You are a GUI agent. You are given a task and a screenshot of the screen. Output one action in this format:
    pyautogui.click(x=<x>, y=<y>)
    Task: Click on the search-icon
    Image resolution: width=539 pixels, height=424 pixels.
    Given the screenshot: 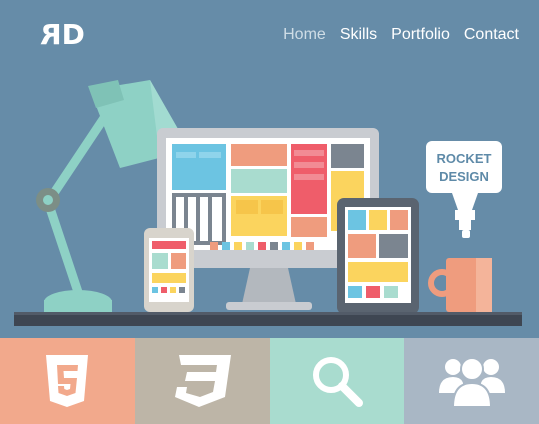 What is the action you would take?
    pyautogui.click(x=337, y=382)
    